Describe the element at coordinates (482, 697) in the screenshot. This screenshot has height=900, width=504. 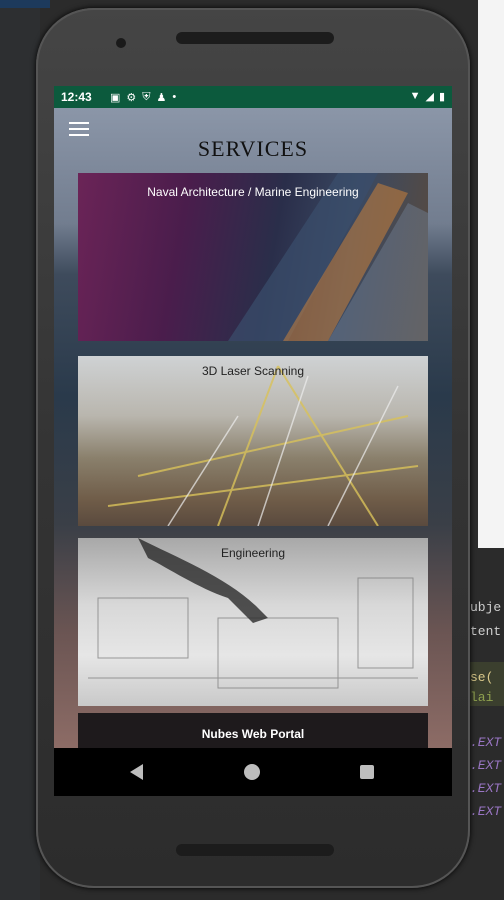
I see `ide-code-line: lai` at that location.